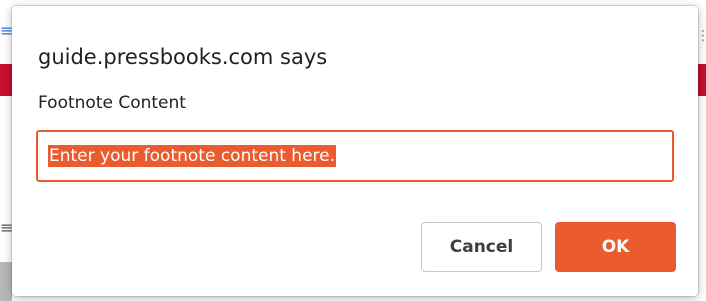 This screenshot has width=706, height=301. Describe the element at coordinates (192, 156) in the screenshot. I see `footnote-content-input-value: Enter your footnote content here.` at that location.